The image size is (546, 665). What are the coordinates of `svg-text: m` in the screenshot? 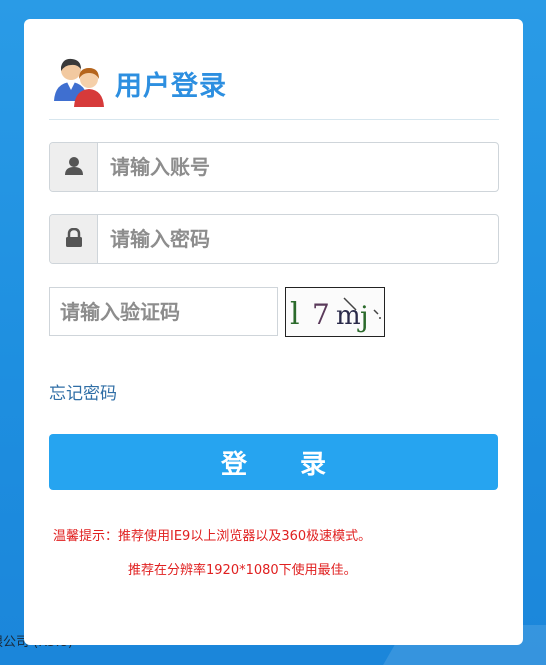 It's located at (348, 316).